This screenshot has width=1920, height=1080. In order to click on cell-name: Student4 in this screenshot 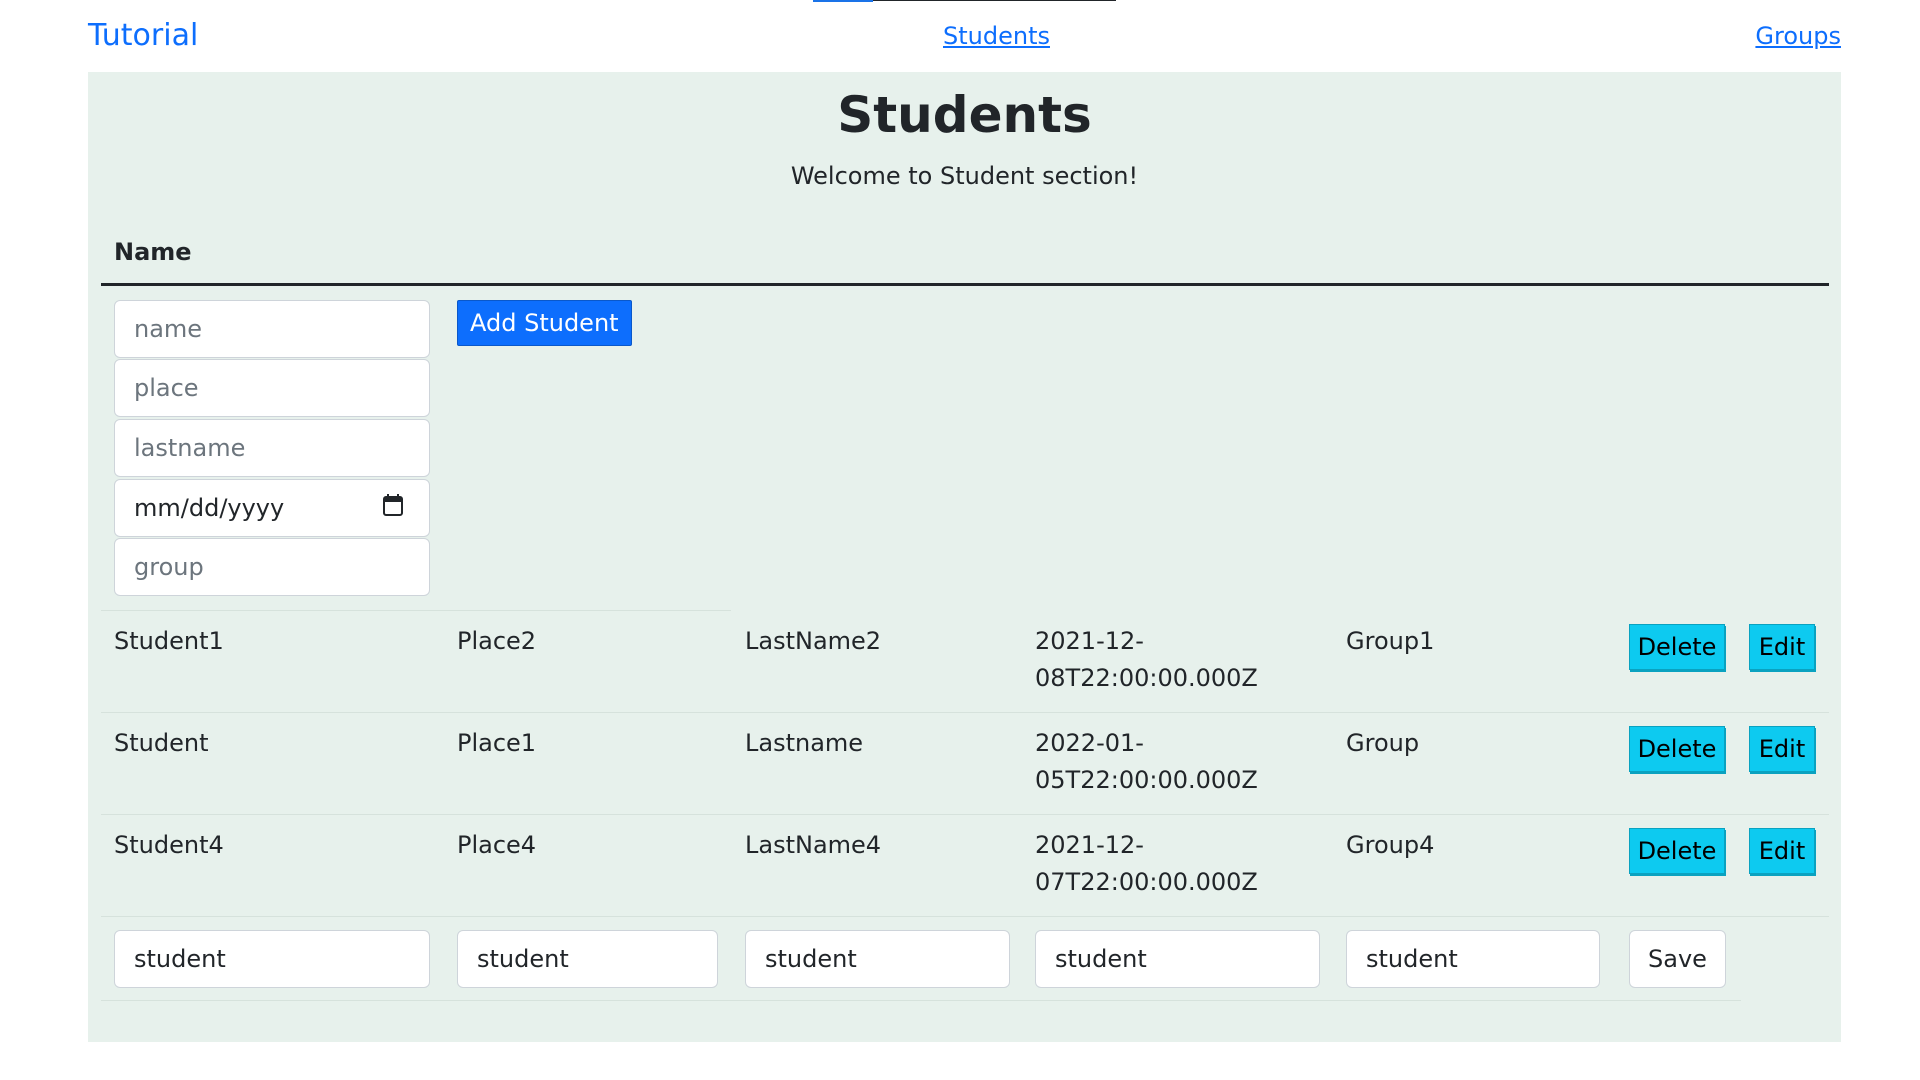, I will do `click(169, 845)`.